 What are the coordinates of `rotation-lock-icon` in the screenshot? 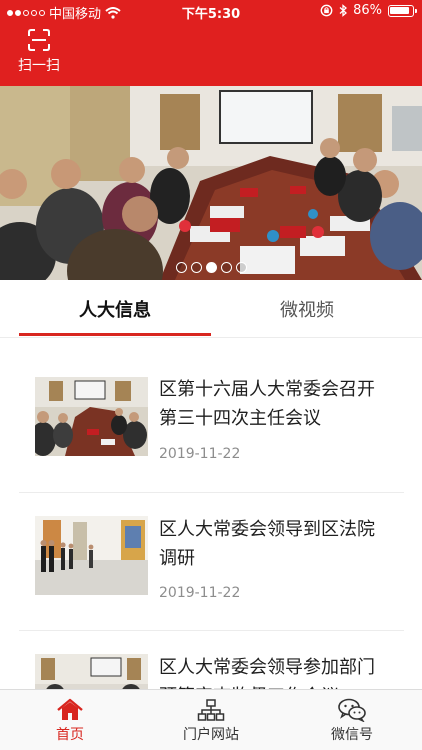 It's located at (326, 10).